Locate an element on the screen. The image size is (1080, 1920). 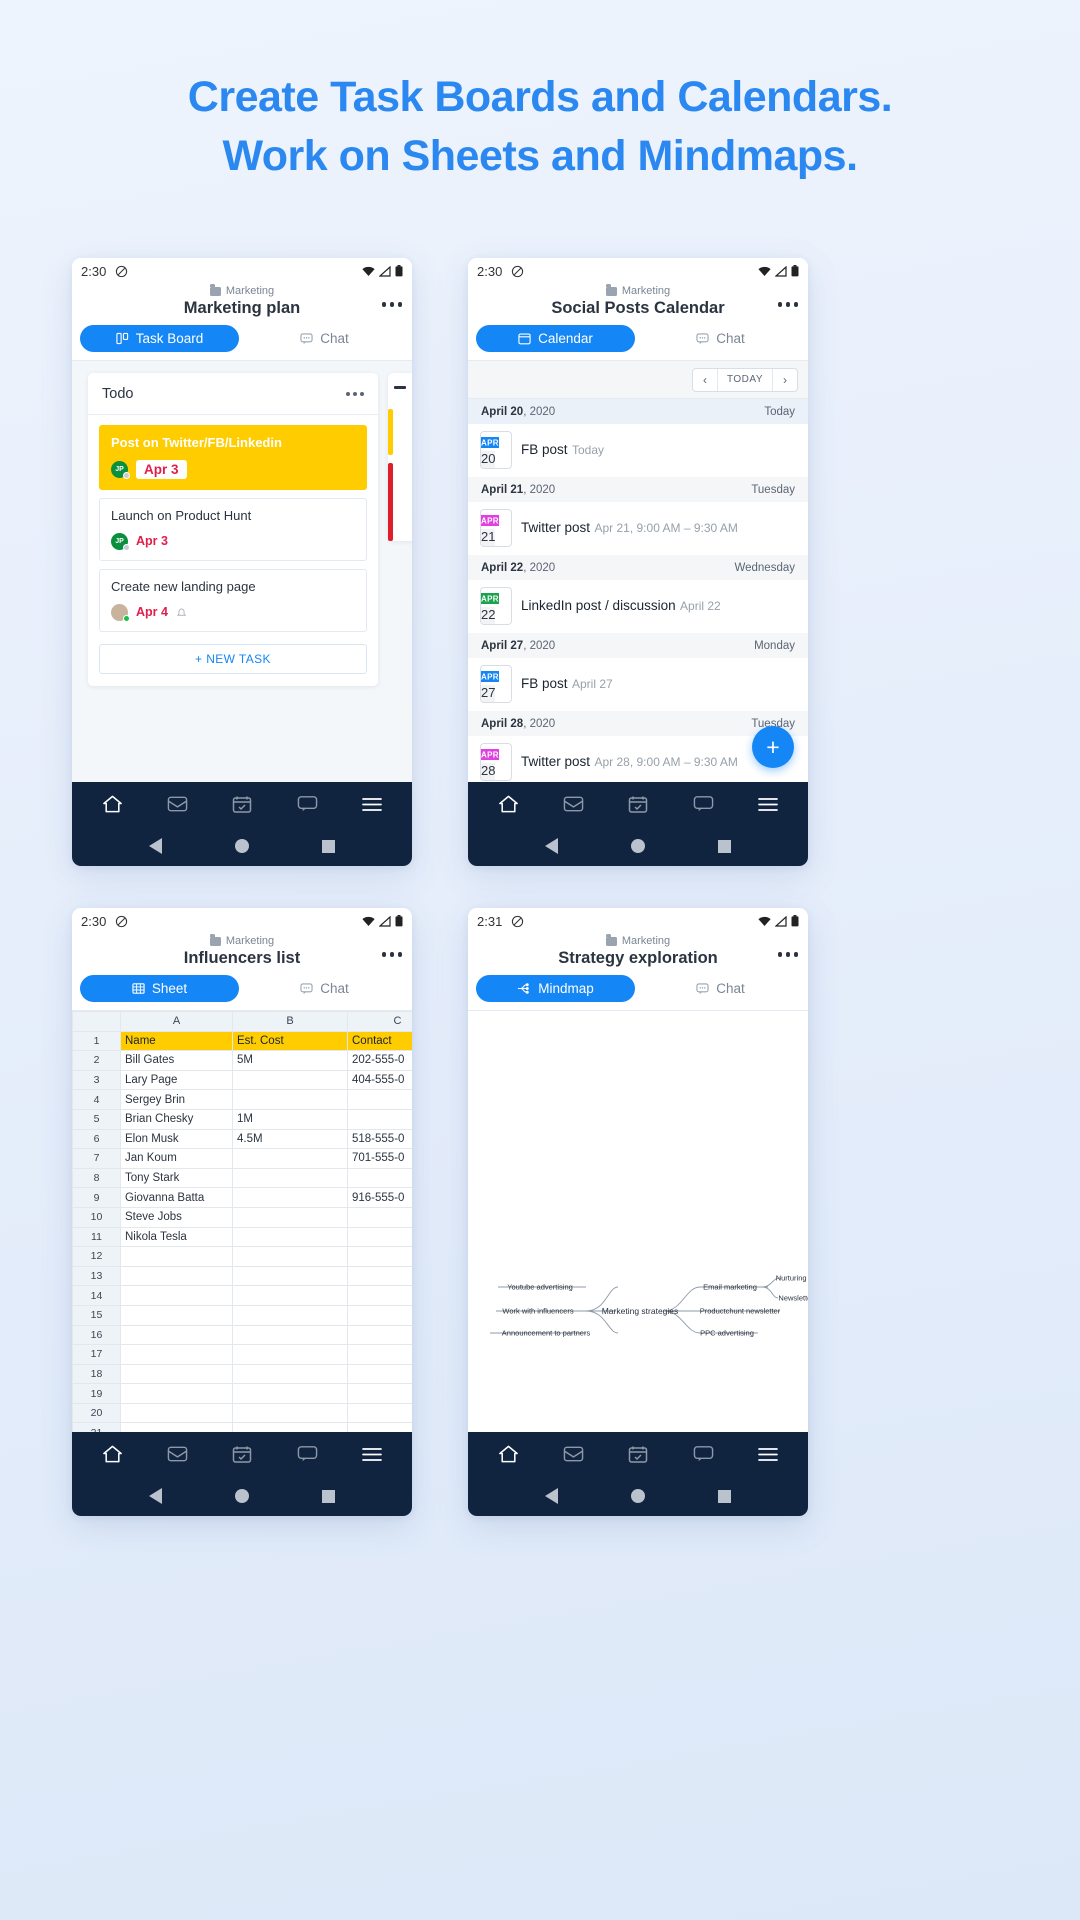
agenda-event-row: APR 20 FB post Today is located at coordinates (638, 450).